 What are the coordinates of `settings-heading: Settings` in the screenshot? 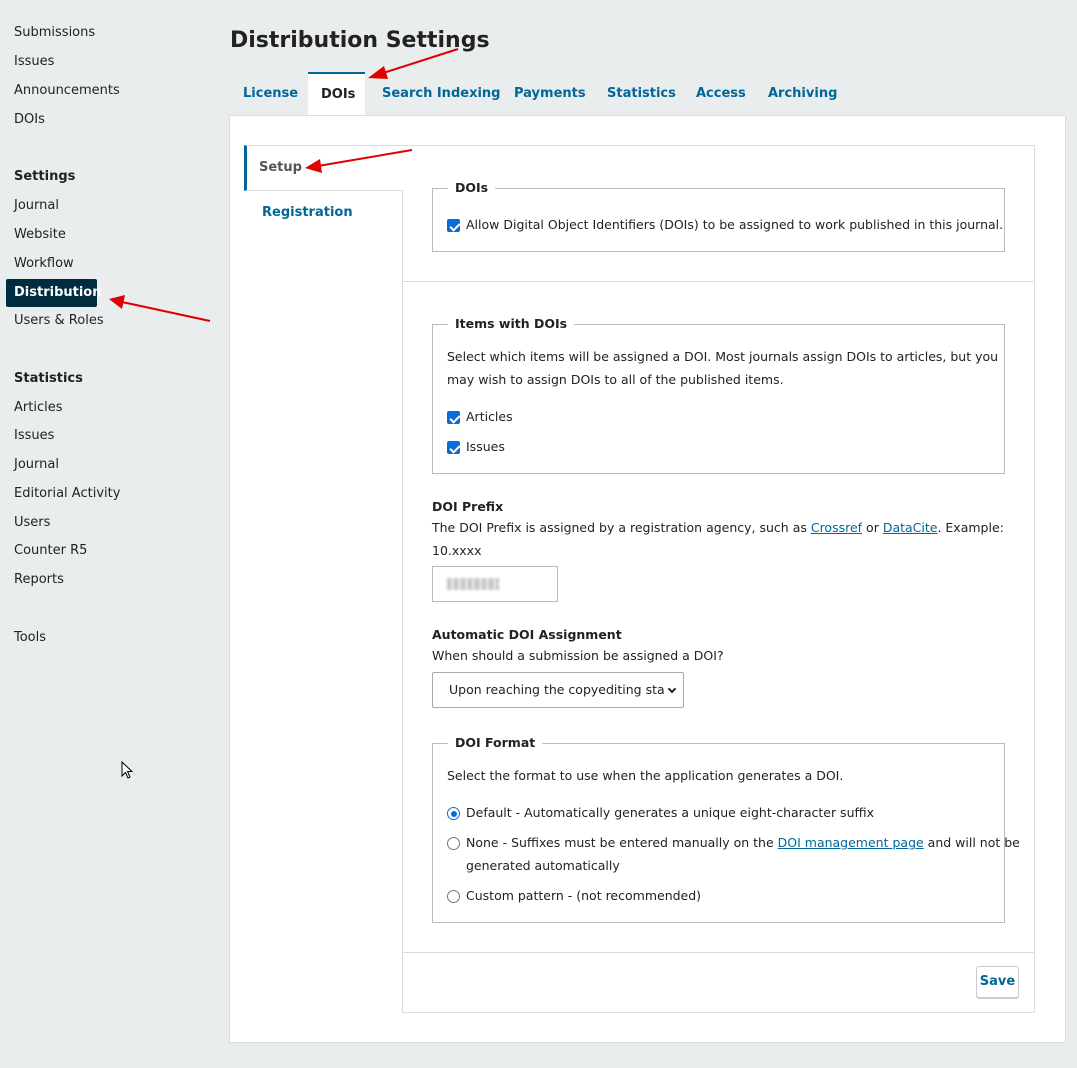 It's located at (45, 176).